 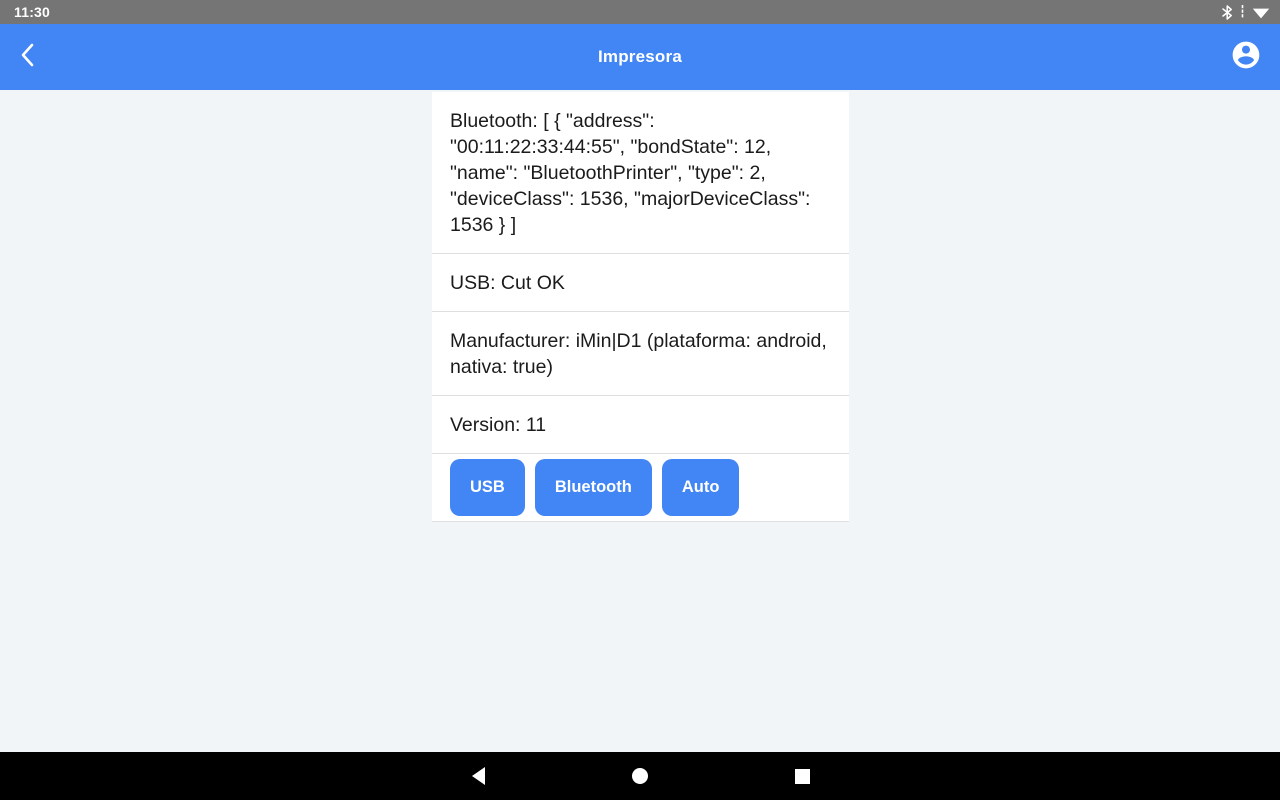 I want to click on account-circle-icon, so click(x=1246, y=57).